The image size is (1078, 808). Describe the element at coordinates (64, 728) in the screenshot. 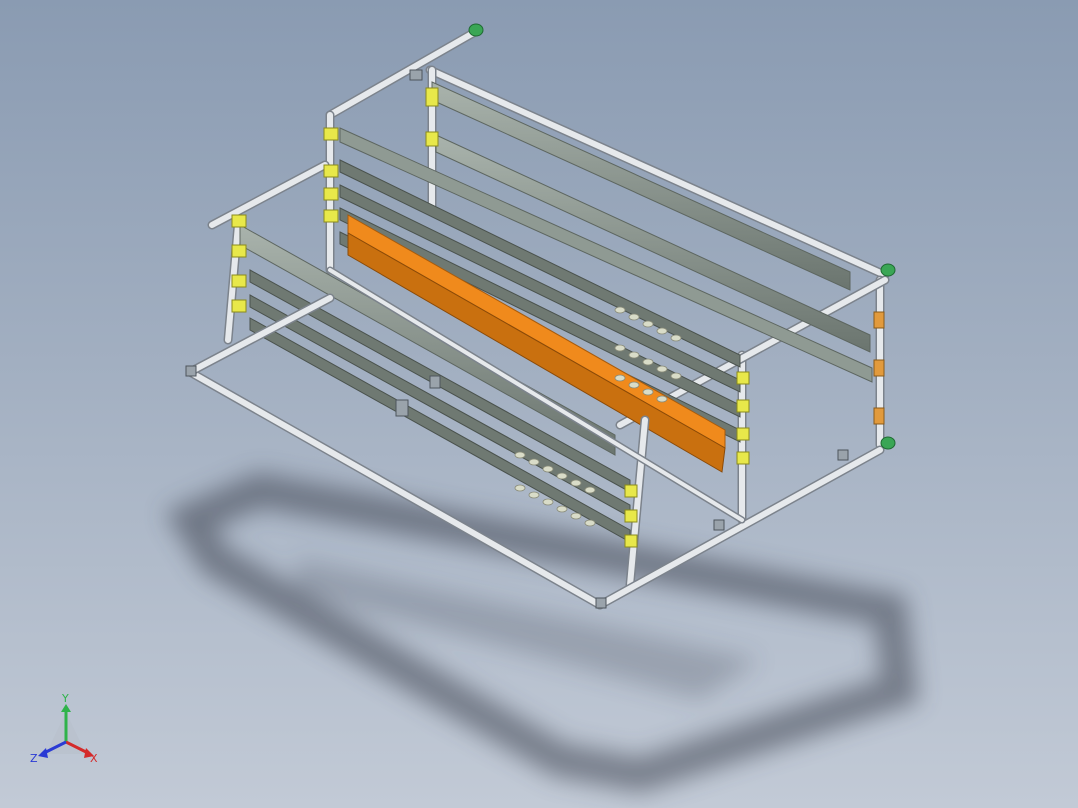

I see `coordinate-triad: Y X Z` at that location.